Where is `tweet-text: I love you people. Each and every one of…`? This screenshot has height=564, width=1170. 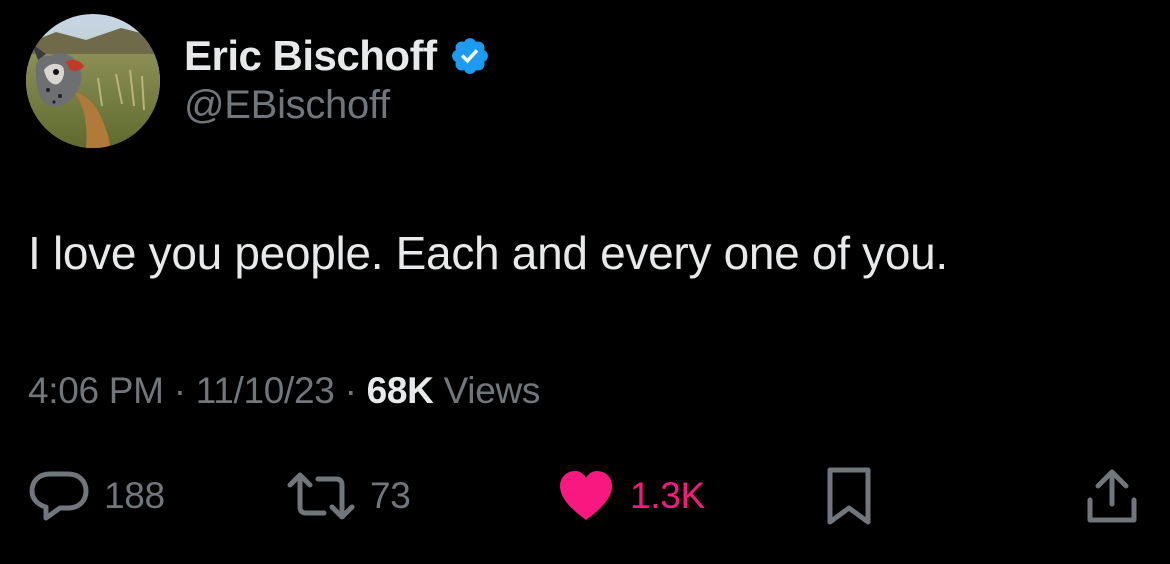 tweet-text: I love you people. Each and every one of… is located at coordinates (488, 253).